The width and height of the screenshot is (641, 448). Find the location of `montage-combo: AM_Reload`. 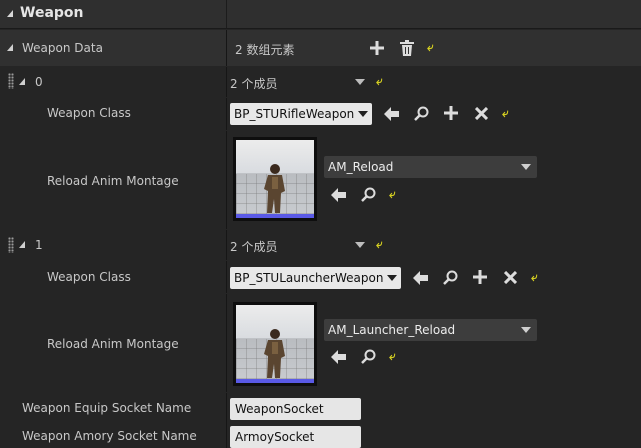

montage-combo: AM_Reload is located at coordinates (430, 167).